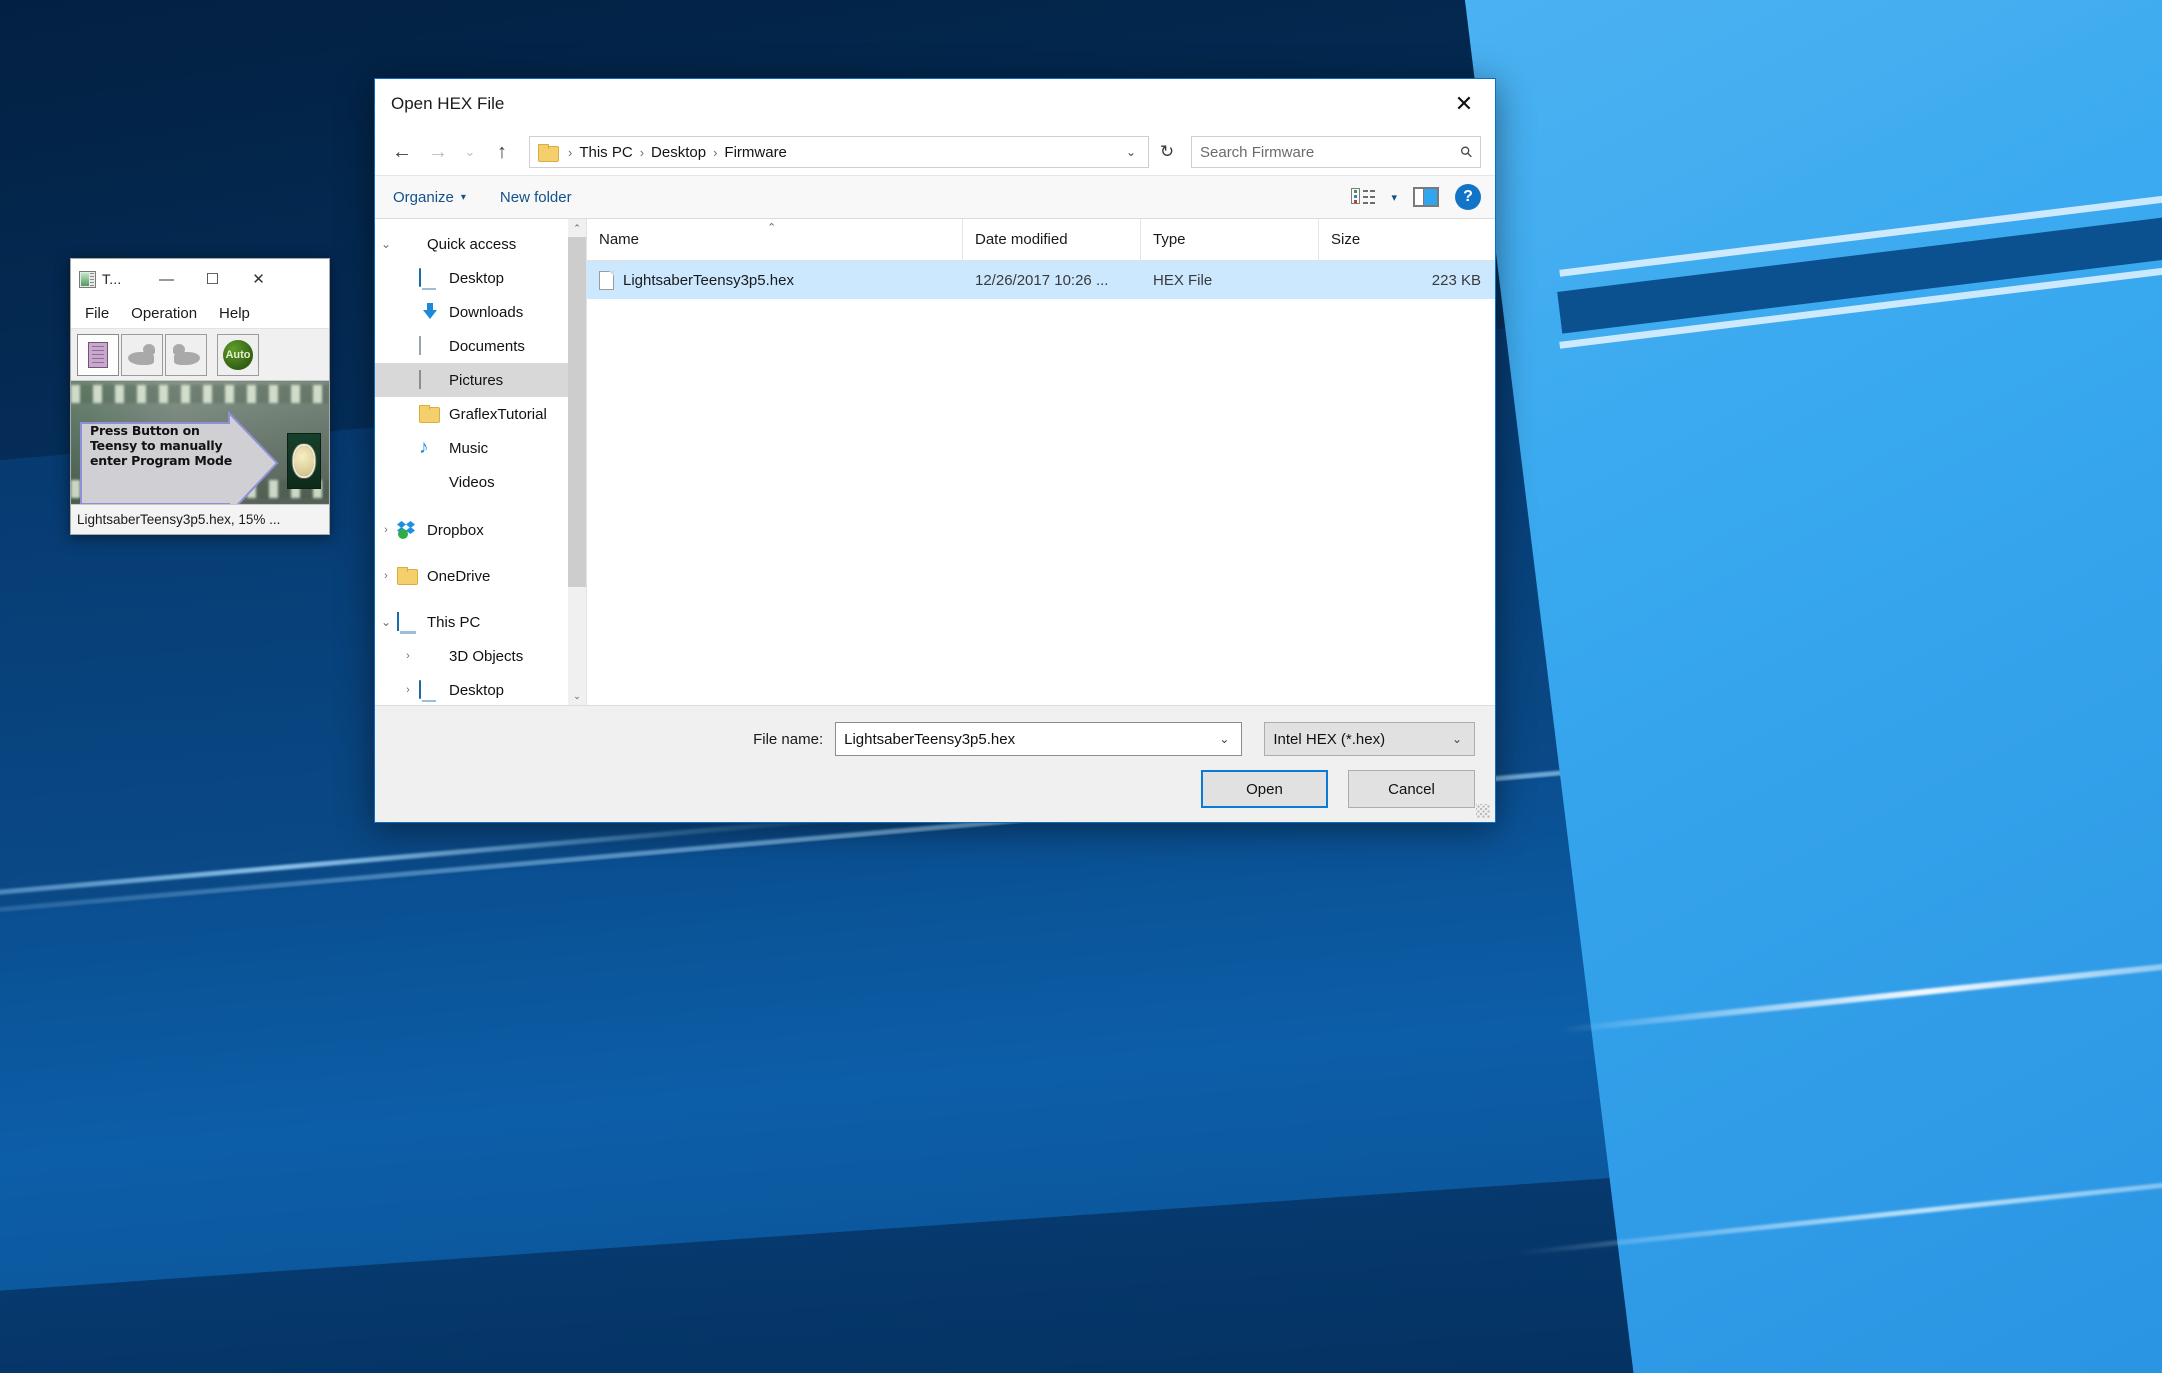 This screenshot has width=2162, height=1373. I want to click on teensy-toolbar: Auto, so click(200, 355).